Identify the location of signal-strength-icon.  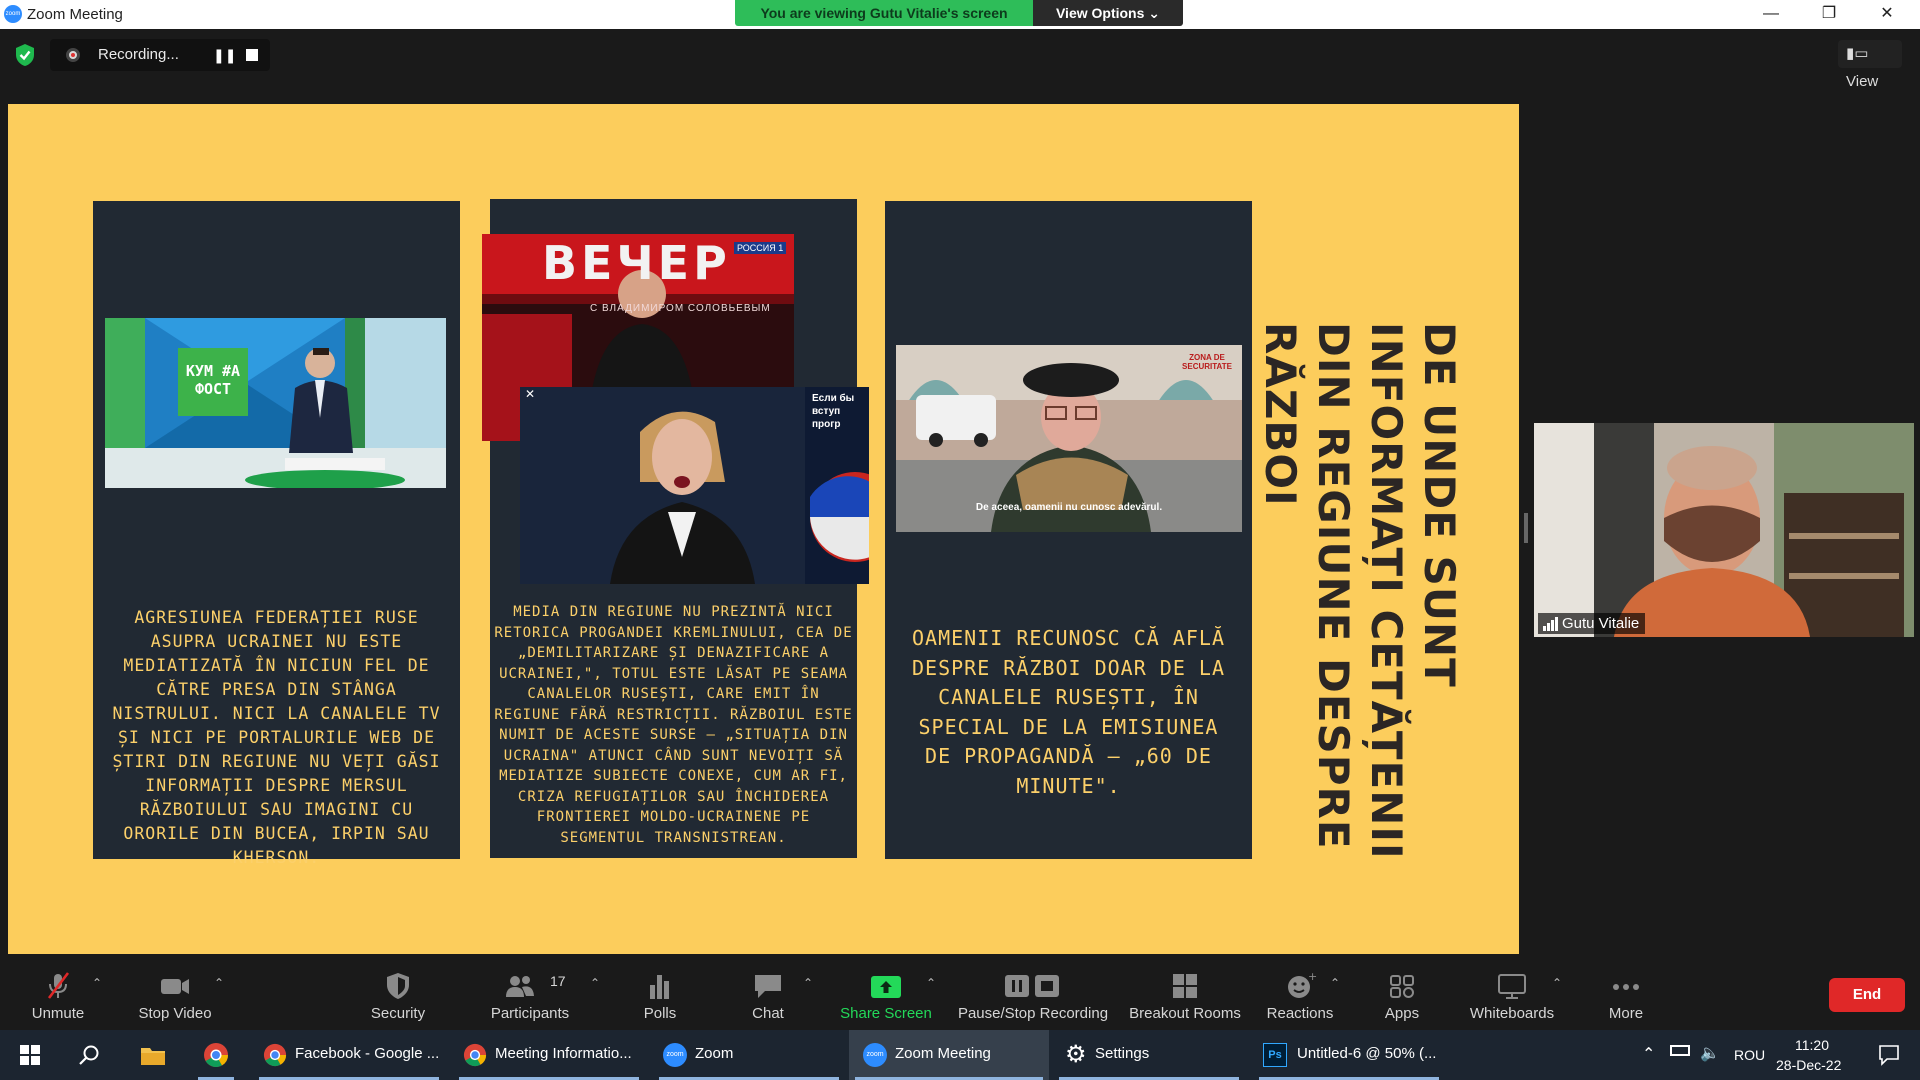
(1550, 624).